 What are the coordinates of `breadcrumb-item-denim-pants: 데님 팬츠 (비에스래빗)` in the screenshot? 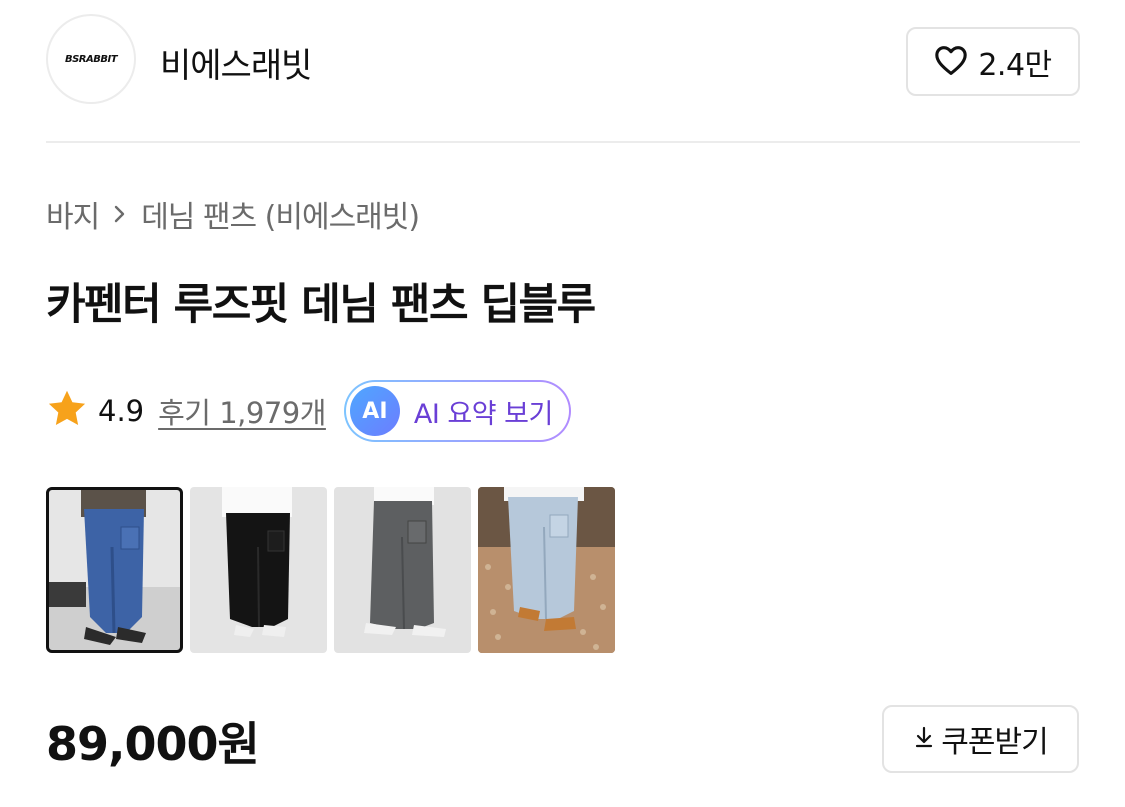 It's located at (280, 214).